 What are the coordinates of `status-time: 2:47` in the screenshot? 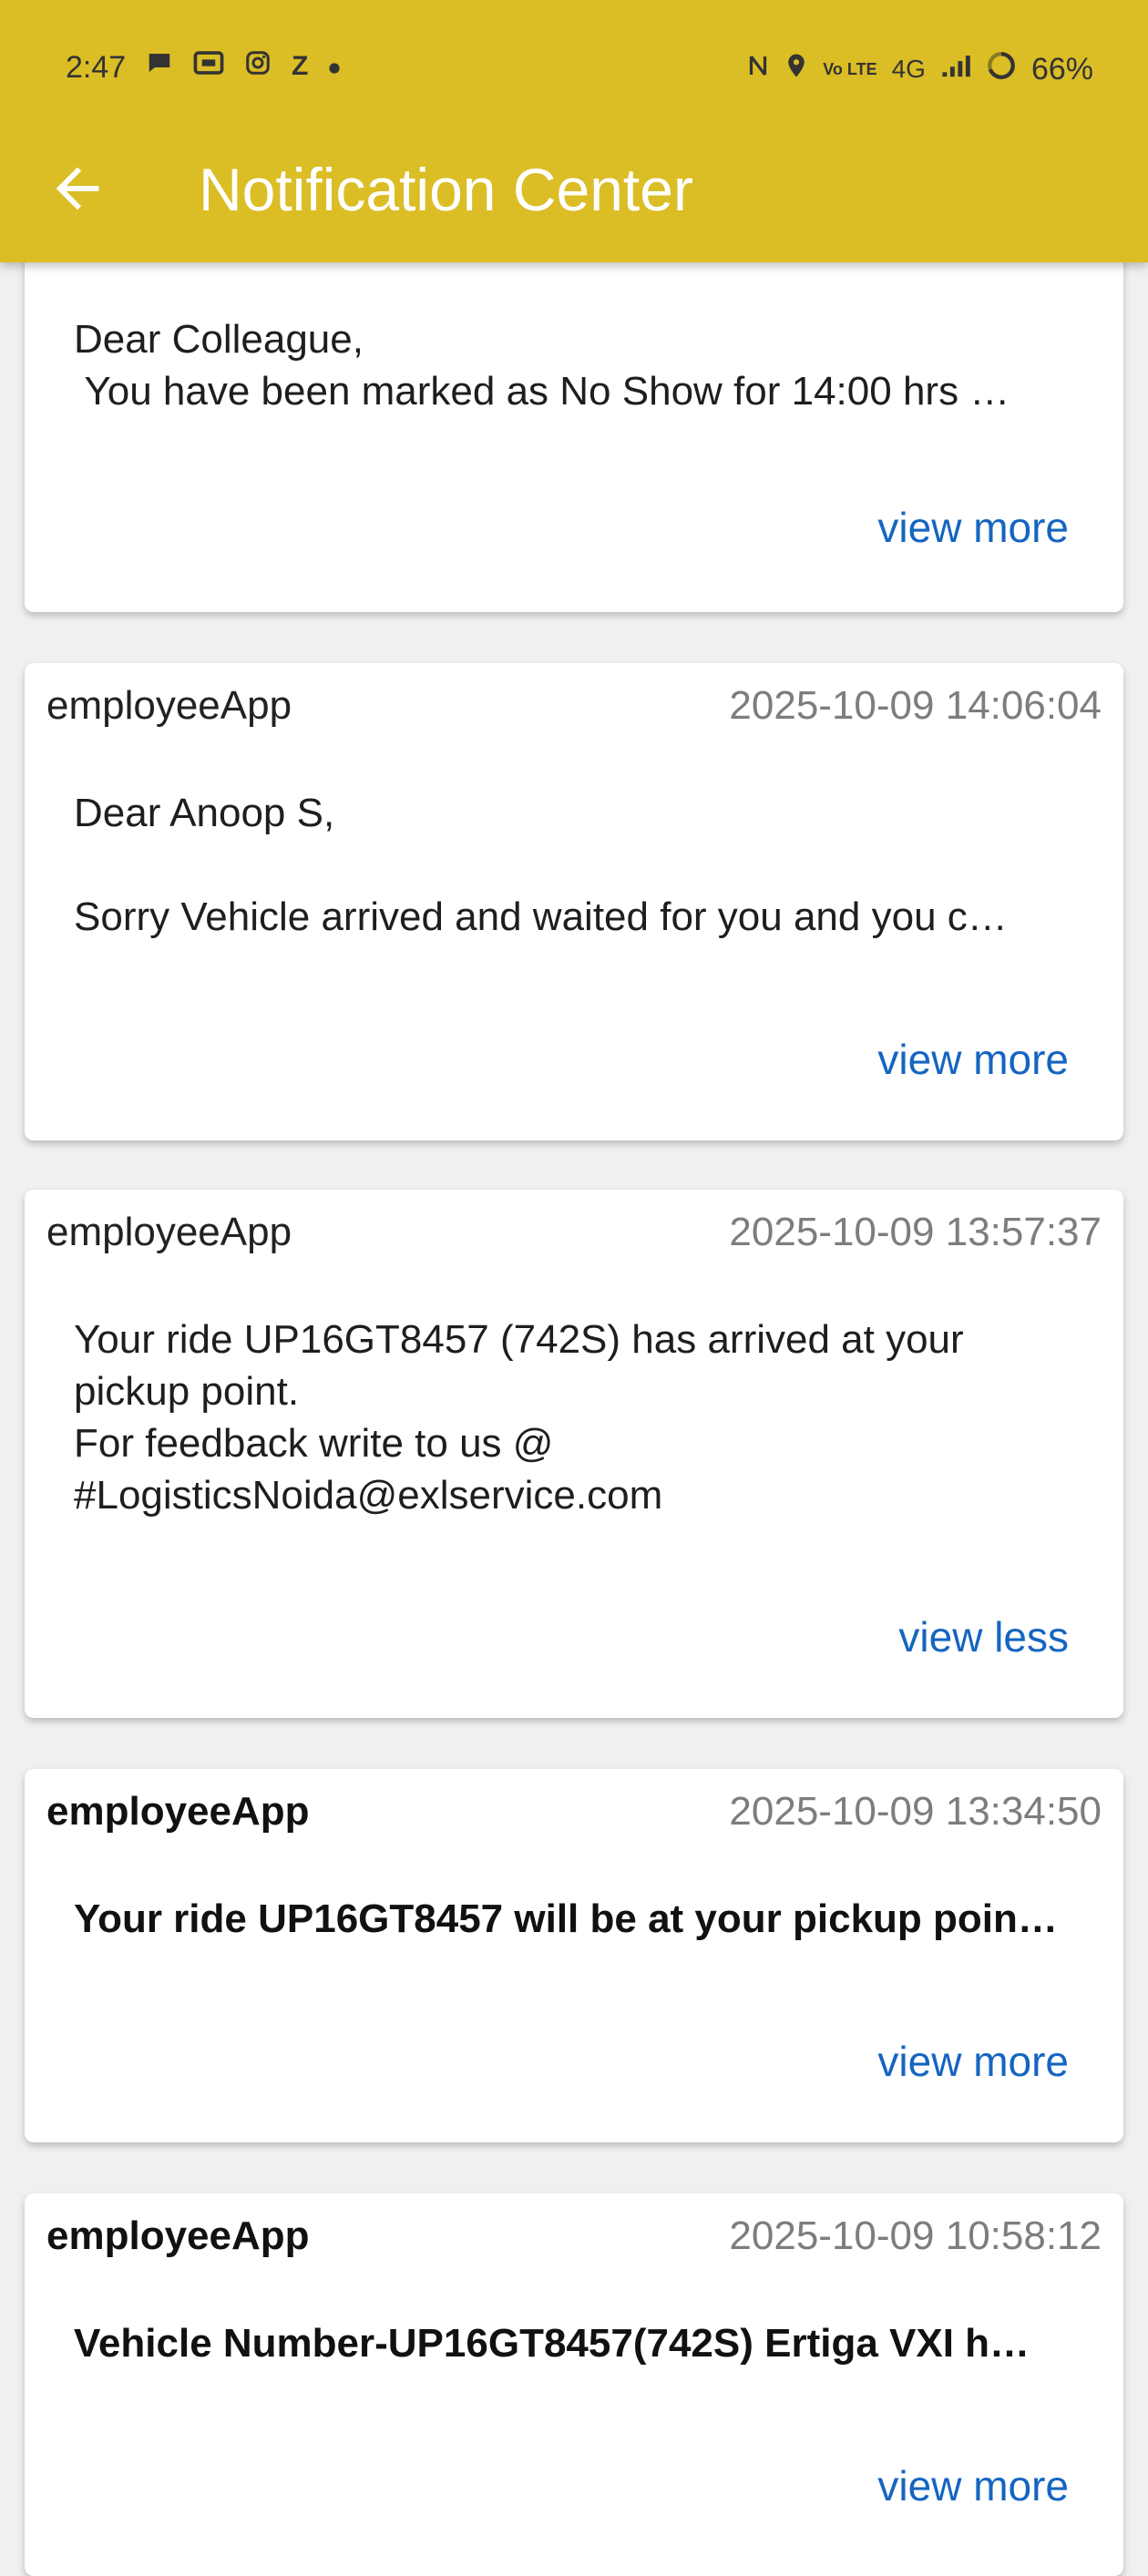 It's located at (96, 67).